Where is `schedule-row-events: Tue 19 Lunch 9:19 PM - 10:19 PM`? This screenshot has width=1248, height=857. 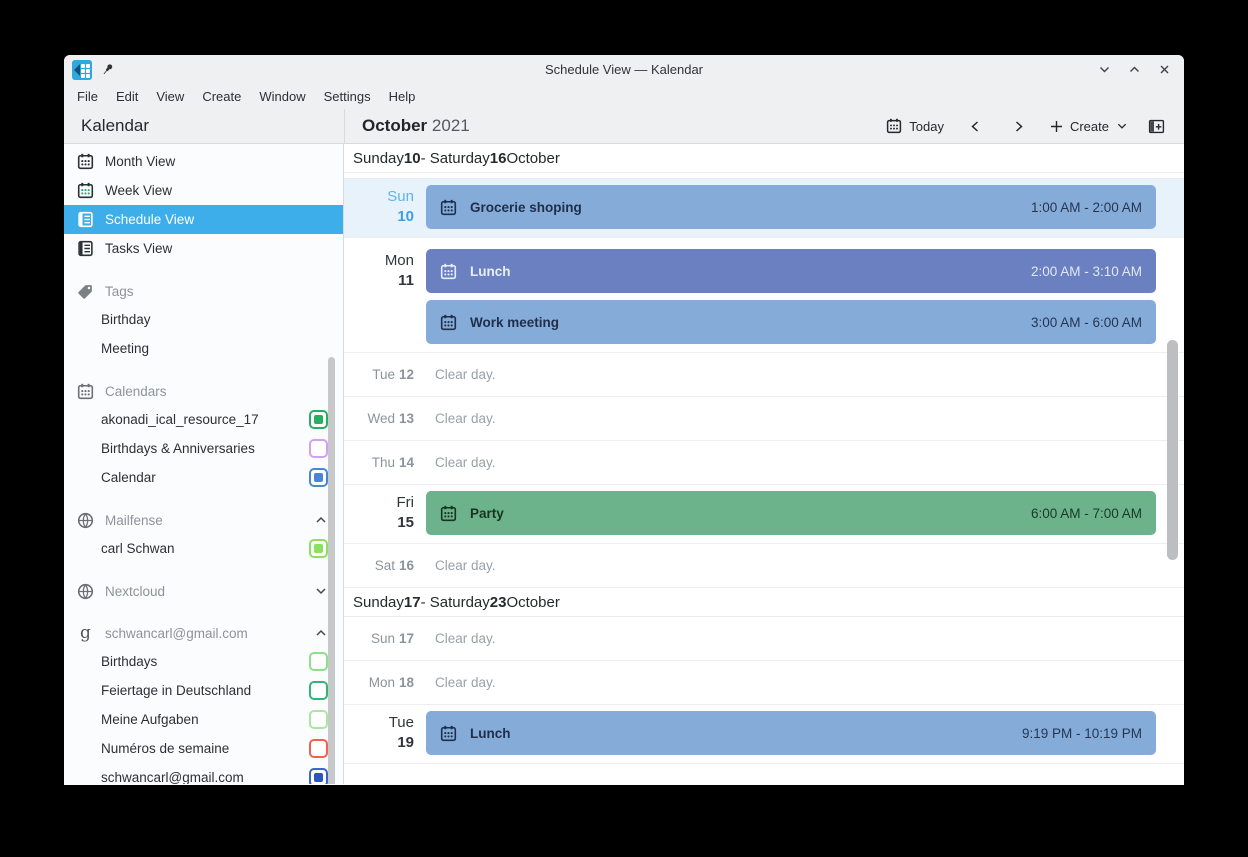 schedule-row-events: Tue 19 Lunch 9:19 PM - 10:19 PM is located at coordinates (764, 734).